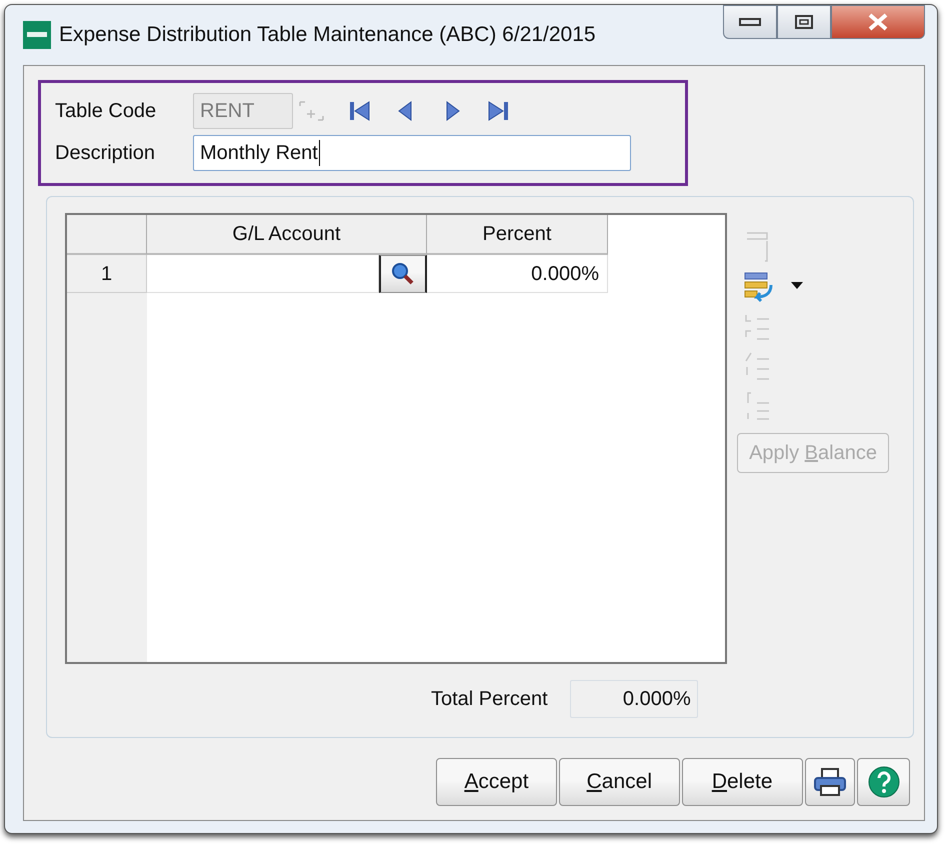 This screenshot has height=852, width=947. I want to click on percent-cell: 0.000%, so click(517, 274).